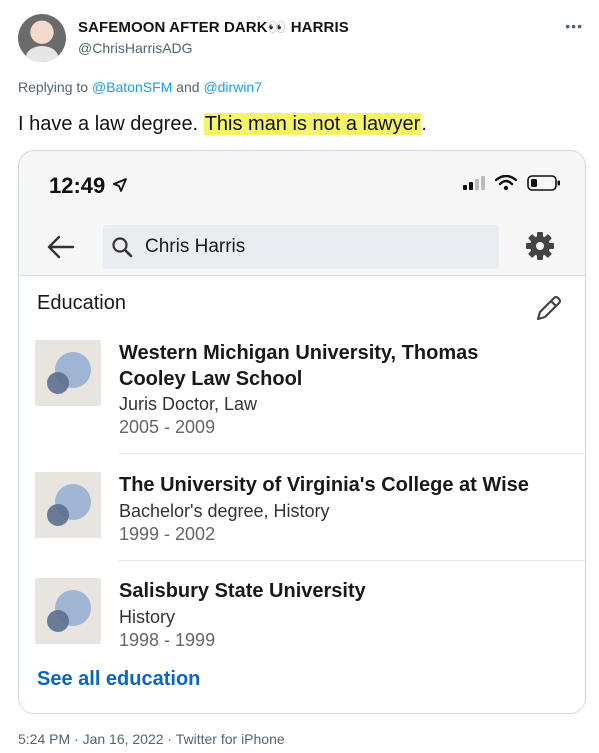  What do you see at coordinates (188, 87) in the screenshot?
I see `replying-and: and` at bounding box center [188, 87].